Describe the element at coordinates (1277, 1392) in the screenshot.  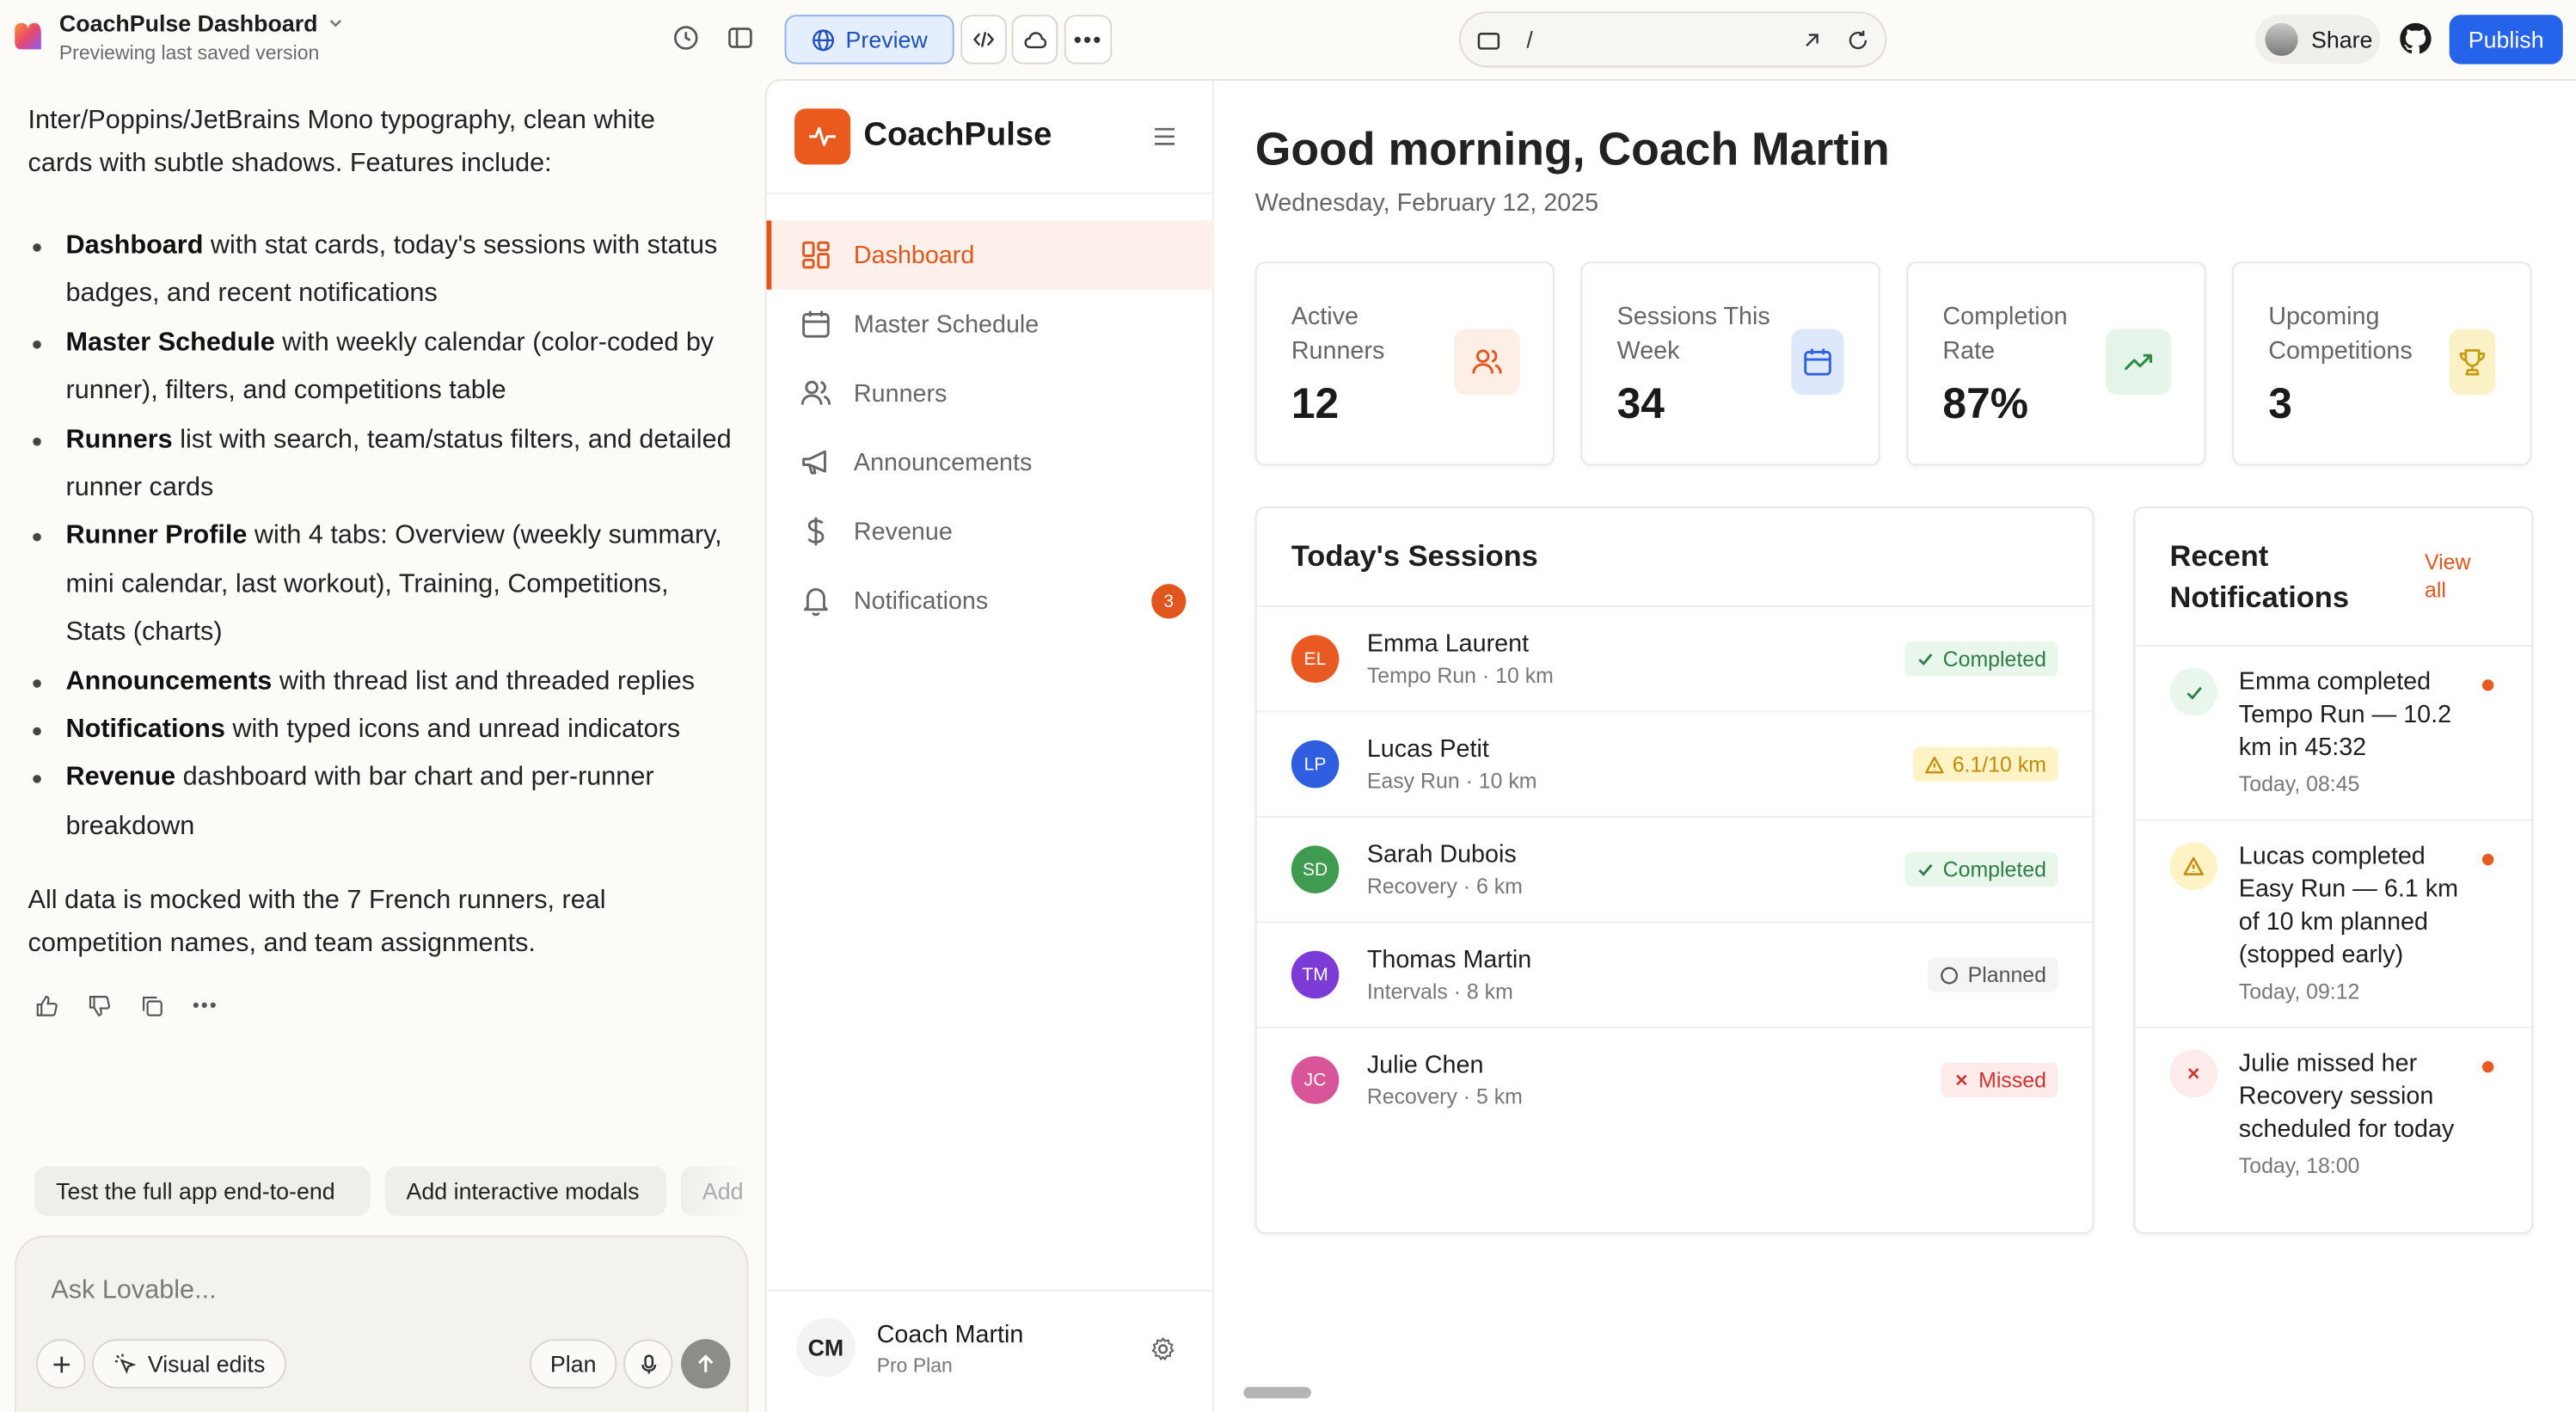
I see `horizontal-scrollbar` at that location.